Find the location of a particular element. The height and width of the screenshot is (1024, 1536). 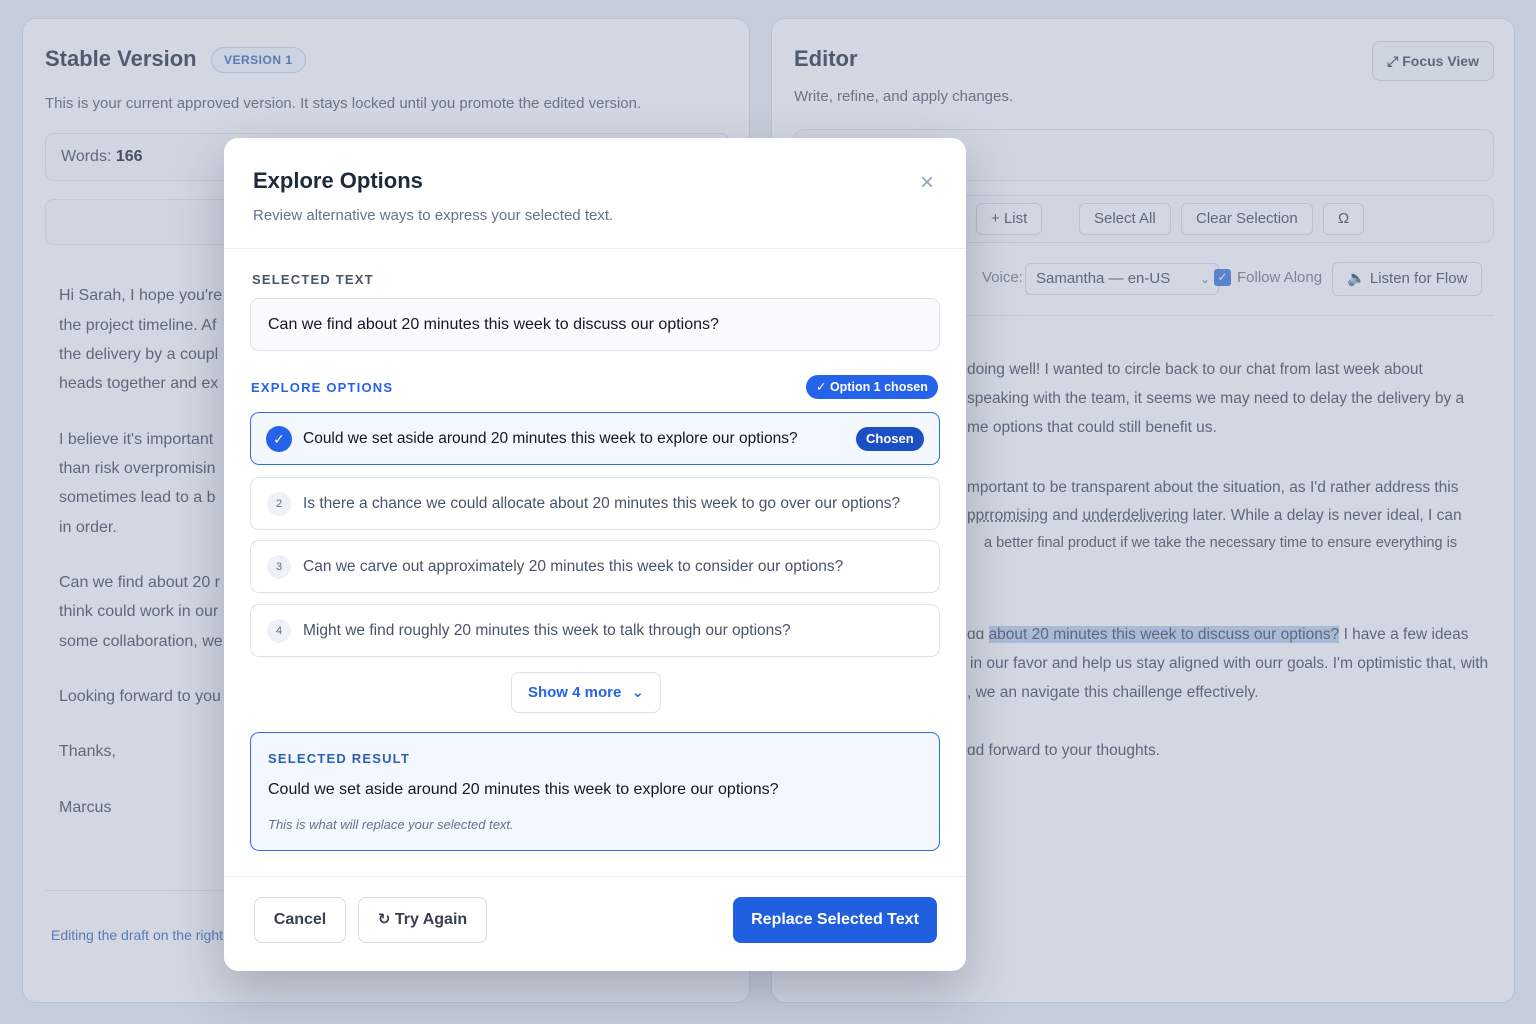

option-number: 2 is located at coordinates (279, 504).